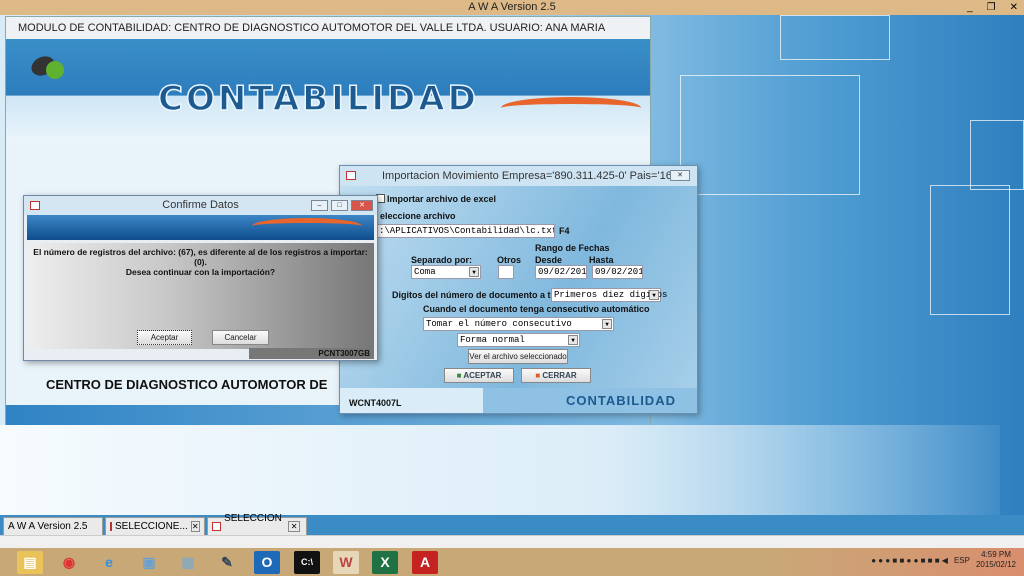 The height and width of the screenshot is (576, 1024). I want to click on restore-button: ❐, so click(991, 7).